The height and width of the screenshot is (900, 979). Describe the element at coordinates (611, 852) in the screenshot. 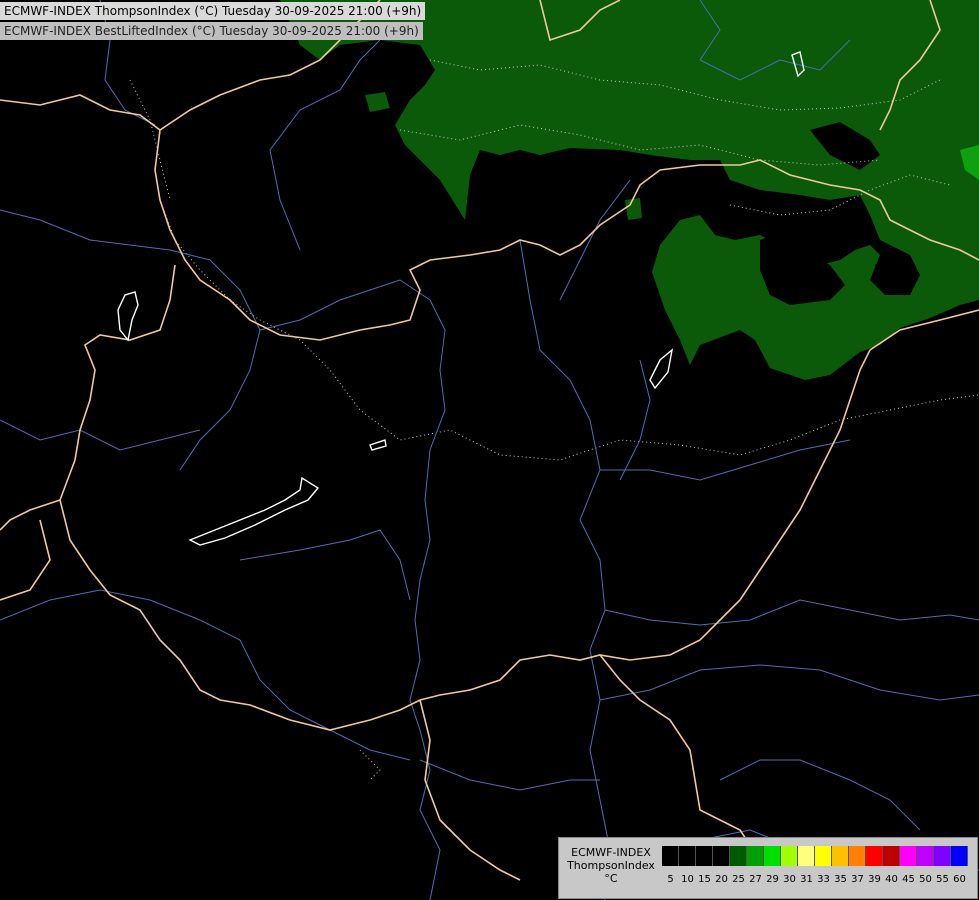

I see `legend-title: ECMWF-INDEX` at that location.